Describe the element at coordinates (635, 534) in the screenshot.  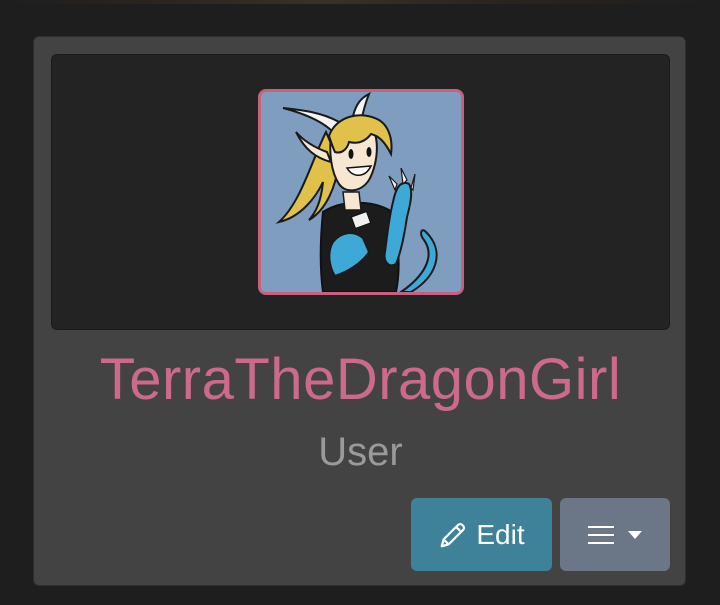
I see `caret-down-icon` at that location.